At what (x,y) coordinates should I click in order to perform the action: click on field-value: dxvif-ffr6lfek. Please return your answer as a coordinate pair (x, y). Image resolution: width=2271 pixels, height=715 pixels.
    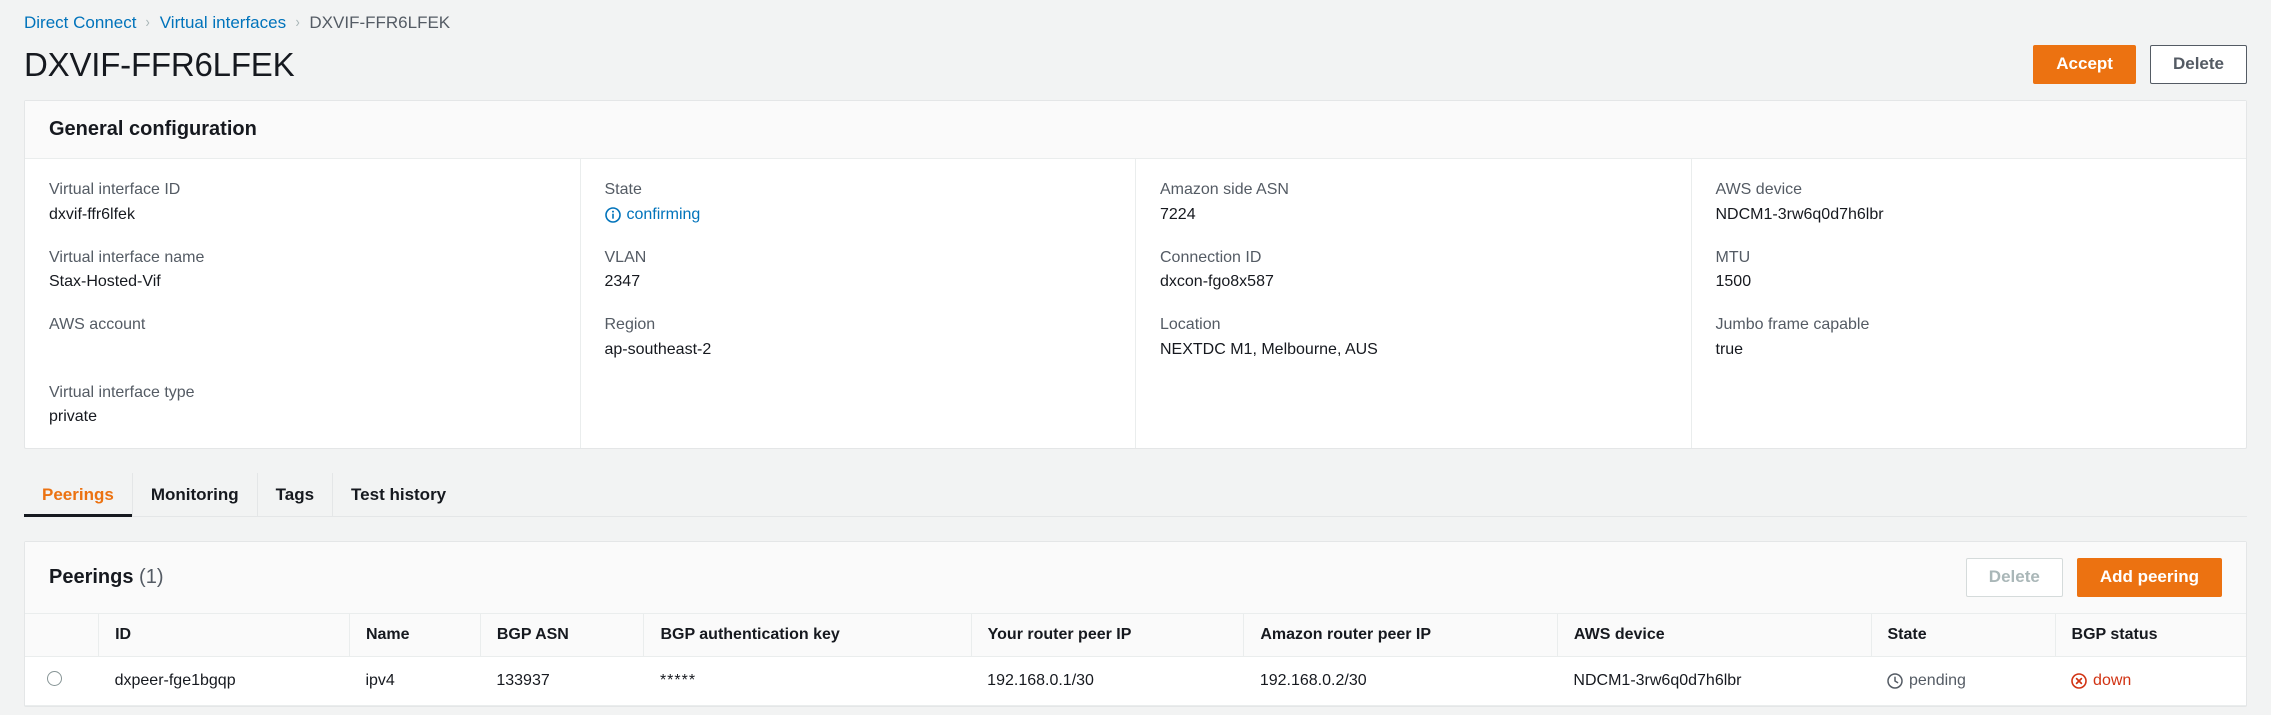
    Looking at the image, I should click on (92, 214).